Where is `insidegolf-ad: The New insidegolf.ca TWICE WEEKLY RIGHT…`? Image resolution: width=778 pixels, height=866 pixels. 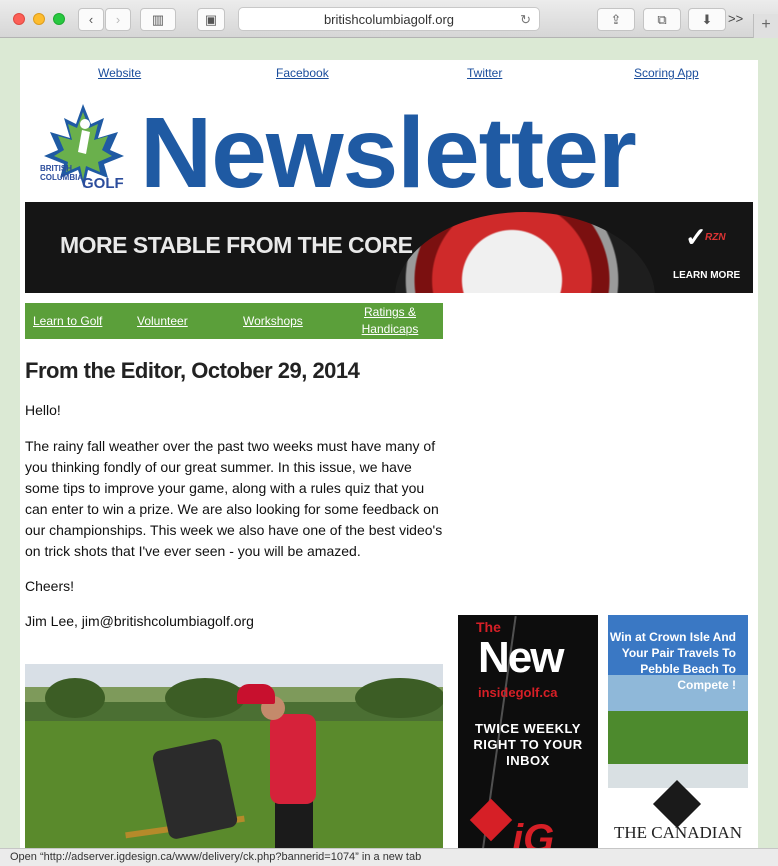
insidegolf-ad: The New insidegolf.ca TWICE WEEKLY RIGHT… is located at coordinates (528, 732).